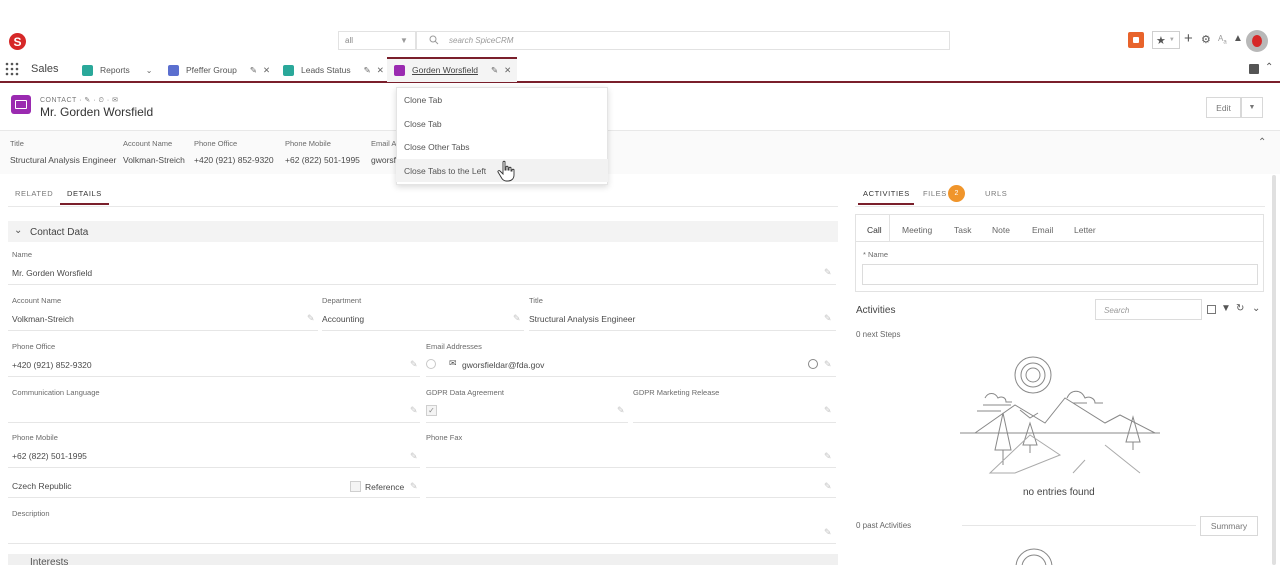 Image resolution: width=1280 pixels, height=565 pixels. What do you see at coordinates (84, 193) in the screenshot?
I see `tab-details: DETAILS` at bounding box center [84, 193].